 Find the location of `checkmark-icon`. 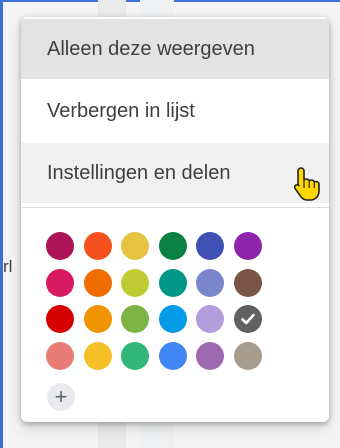

checkmark-icon is located at coordinates (248, 319).